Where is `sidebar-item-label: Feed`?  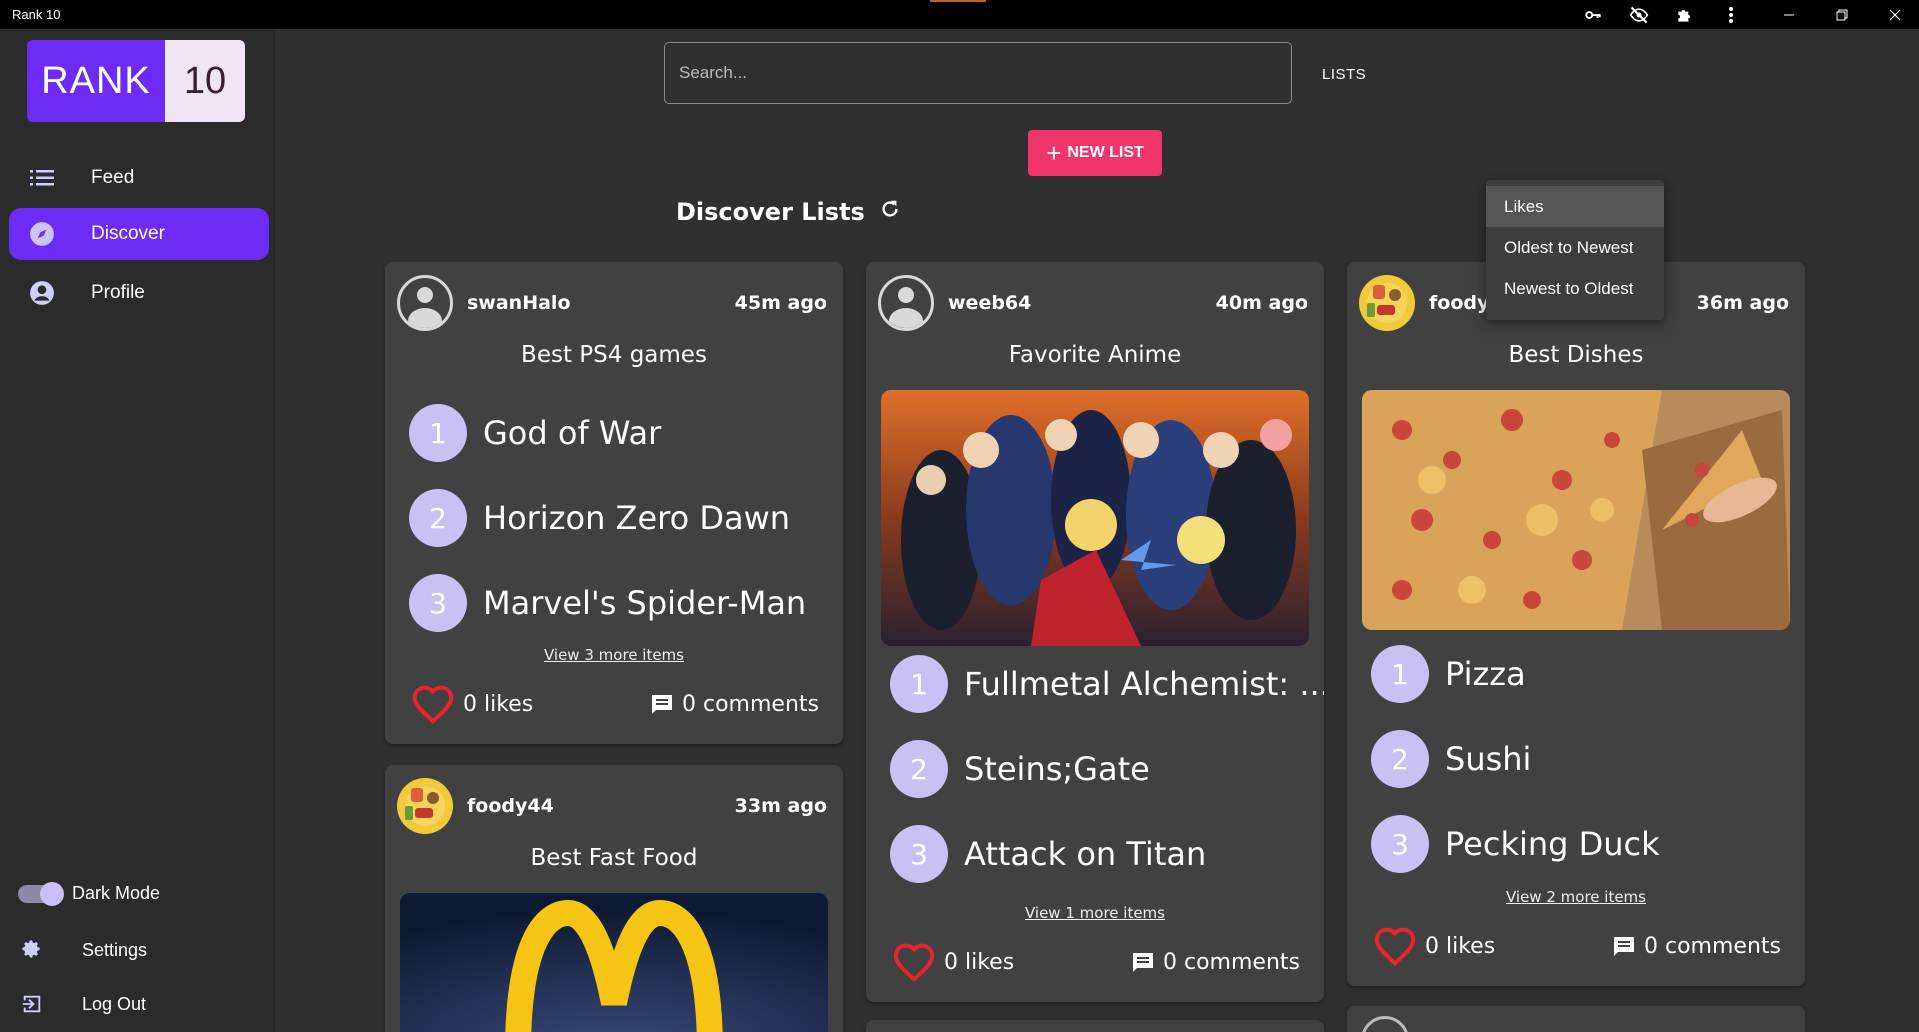 sidebar-item-label: Feed is located at coordinates (113, 177).